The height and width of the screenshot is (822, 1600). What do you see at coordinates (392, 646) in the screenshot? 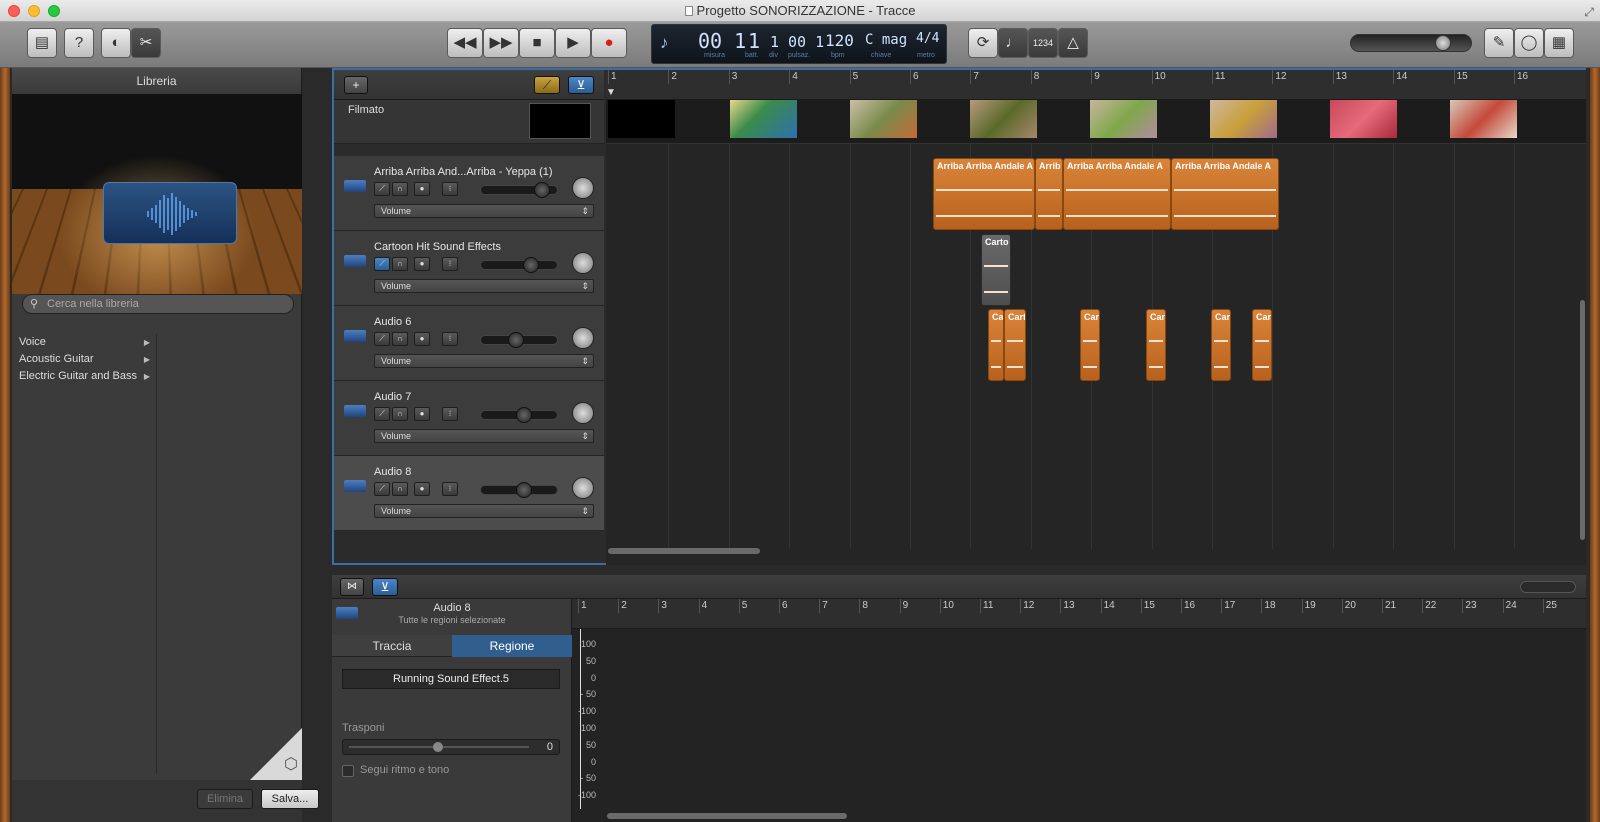
I see `tab-track: Traccia` at bounding box center [392, 646].